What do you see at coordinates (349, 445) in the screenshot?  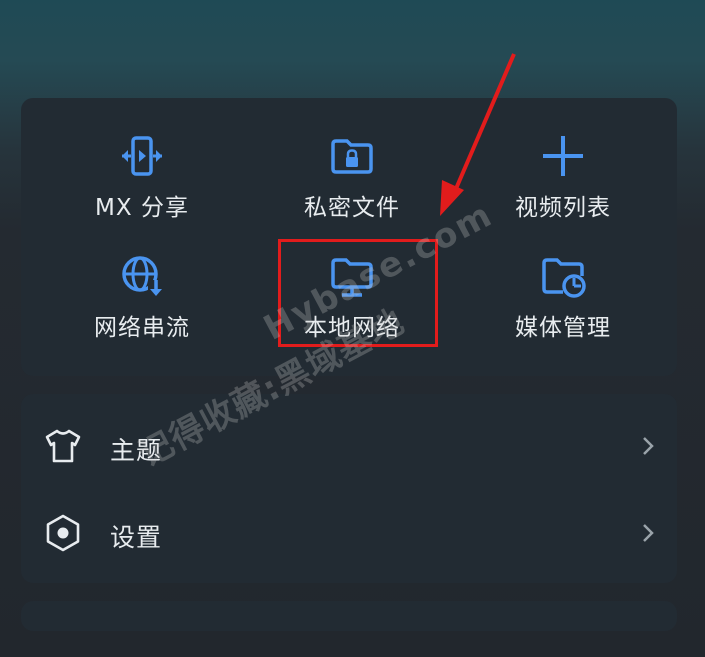 I see `menu-item-theme: 主题` at bounding box center [349, 445].